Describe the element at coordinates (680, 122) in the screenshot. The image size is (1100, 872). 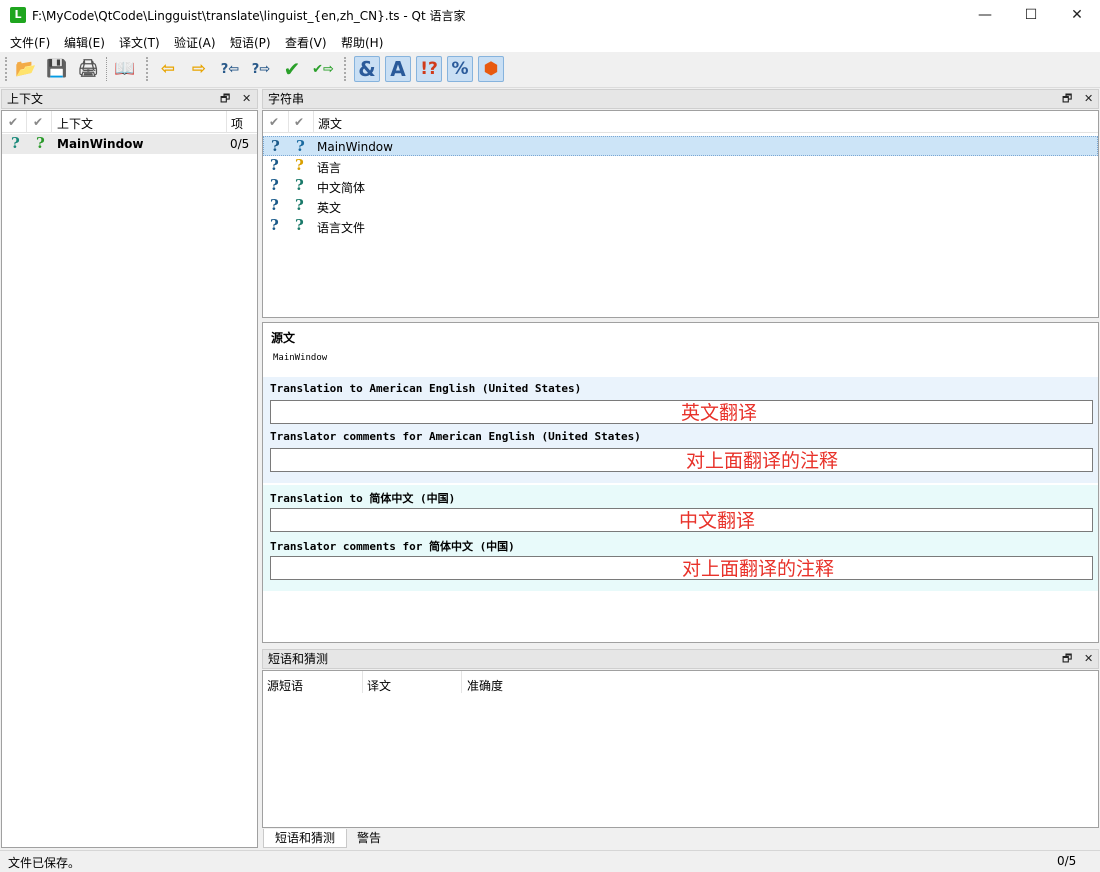
I see `strings-list-header: ✔ ✔ 源文` at that location.